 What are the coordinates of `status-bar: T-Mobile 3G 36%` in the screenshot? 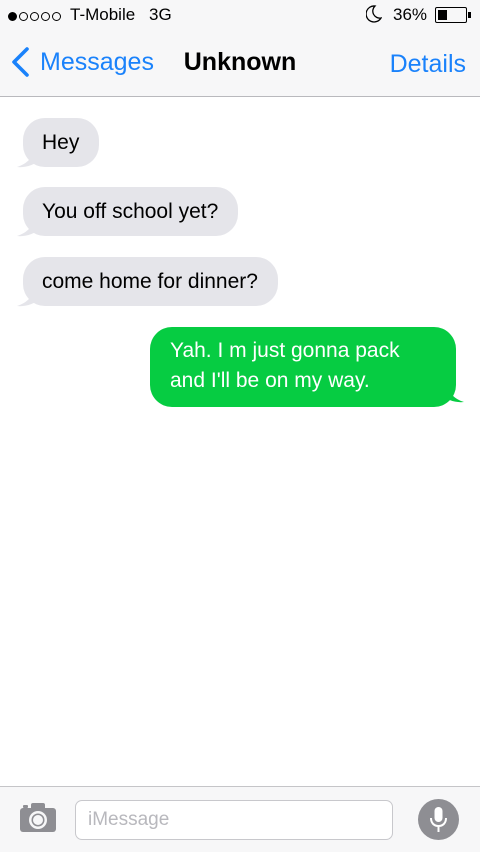 It's located at (240, 15).